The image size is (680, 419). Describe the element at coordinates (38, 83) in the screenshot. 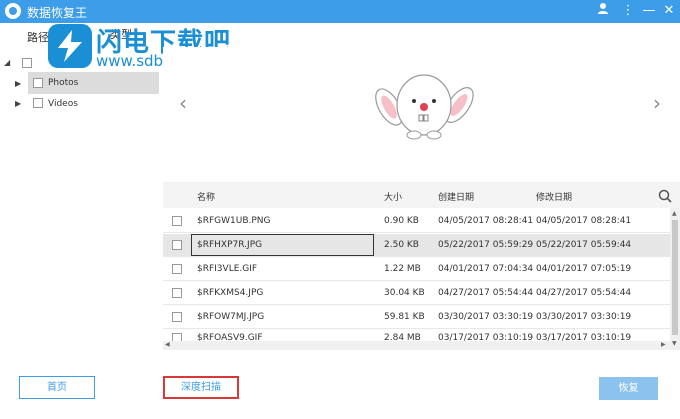

I see `photos-checkbox` at that location.